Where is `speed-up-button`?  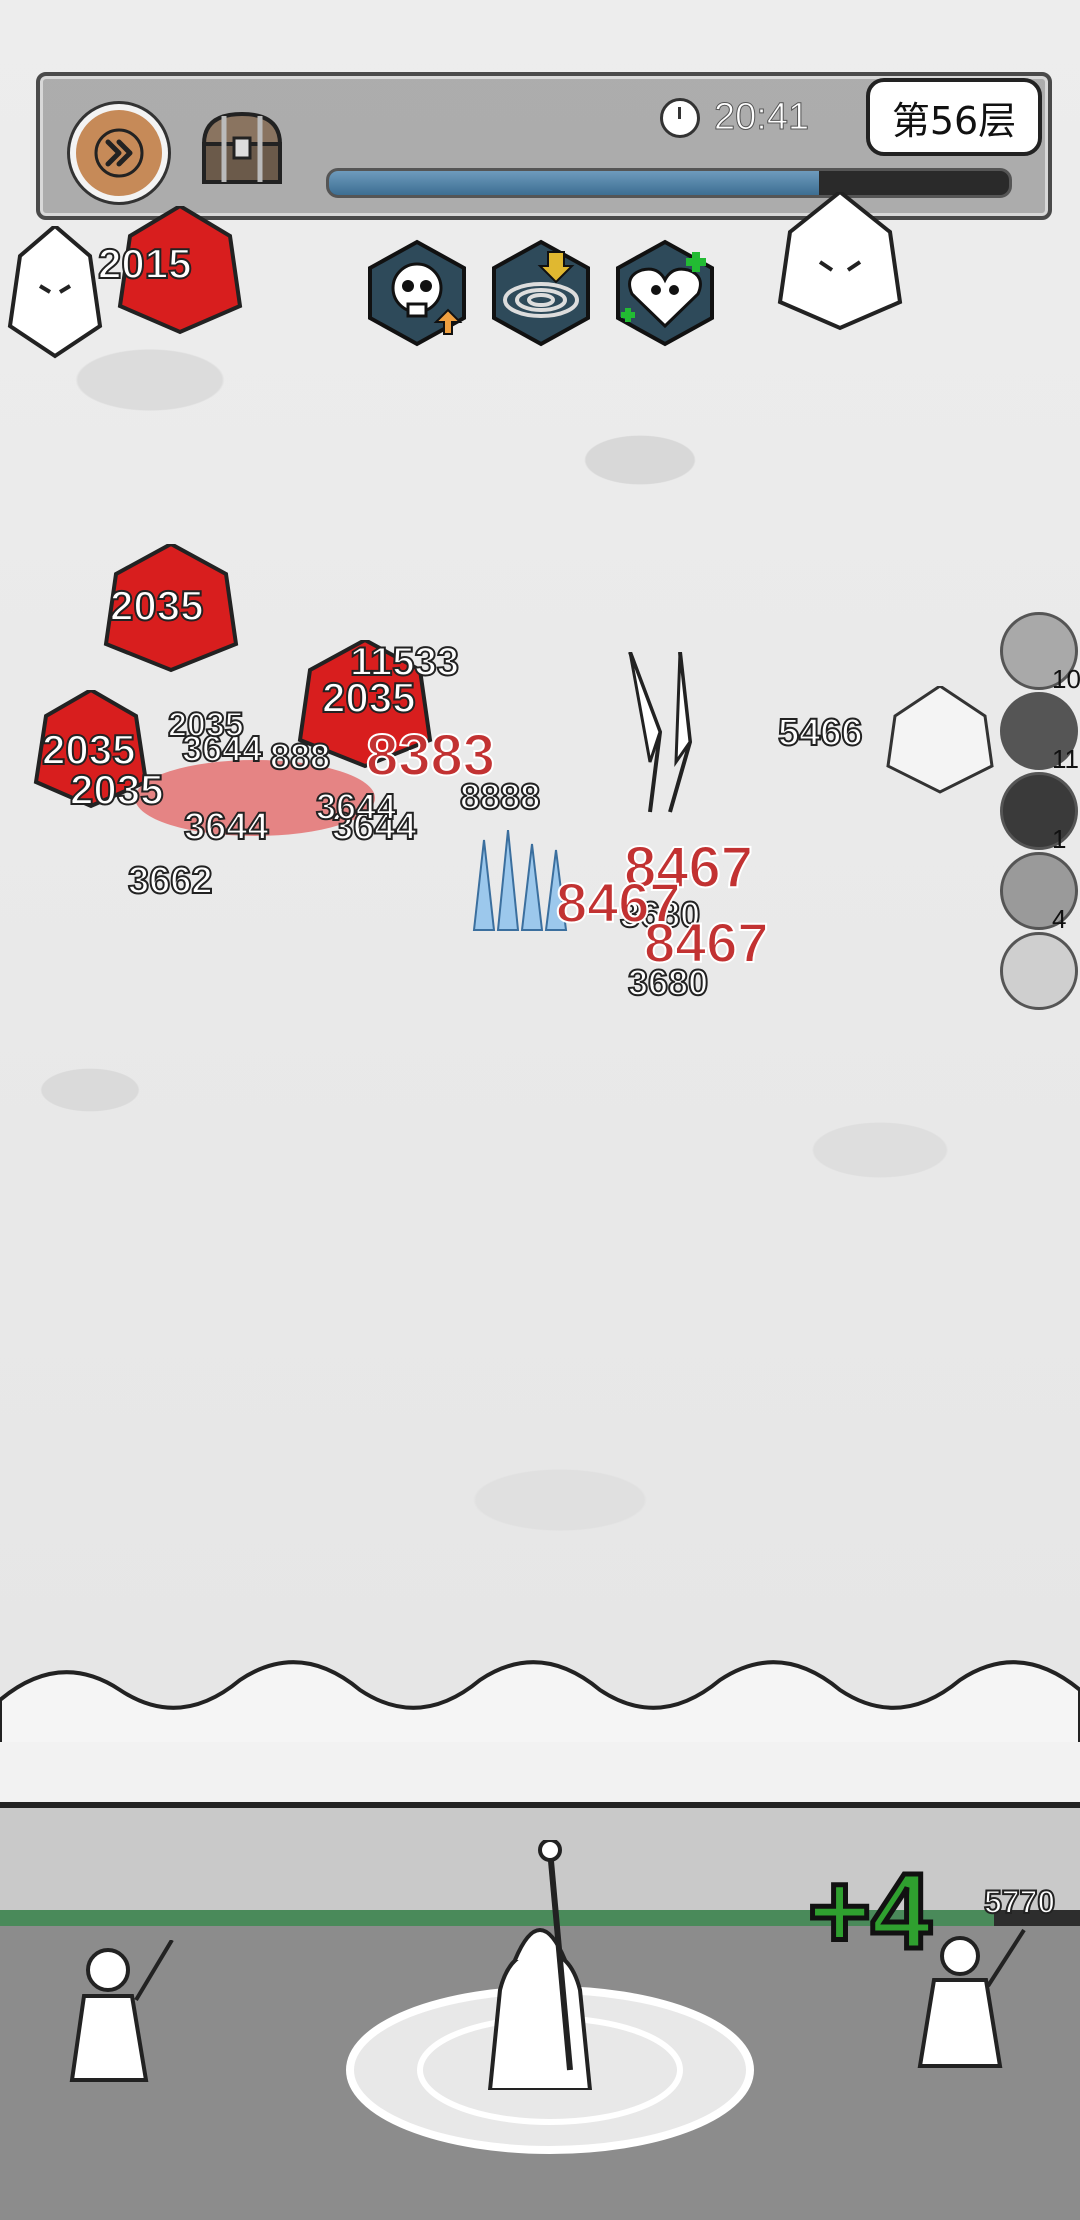
speed-up-button is located at coordinates (119, 153).